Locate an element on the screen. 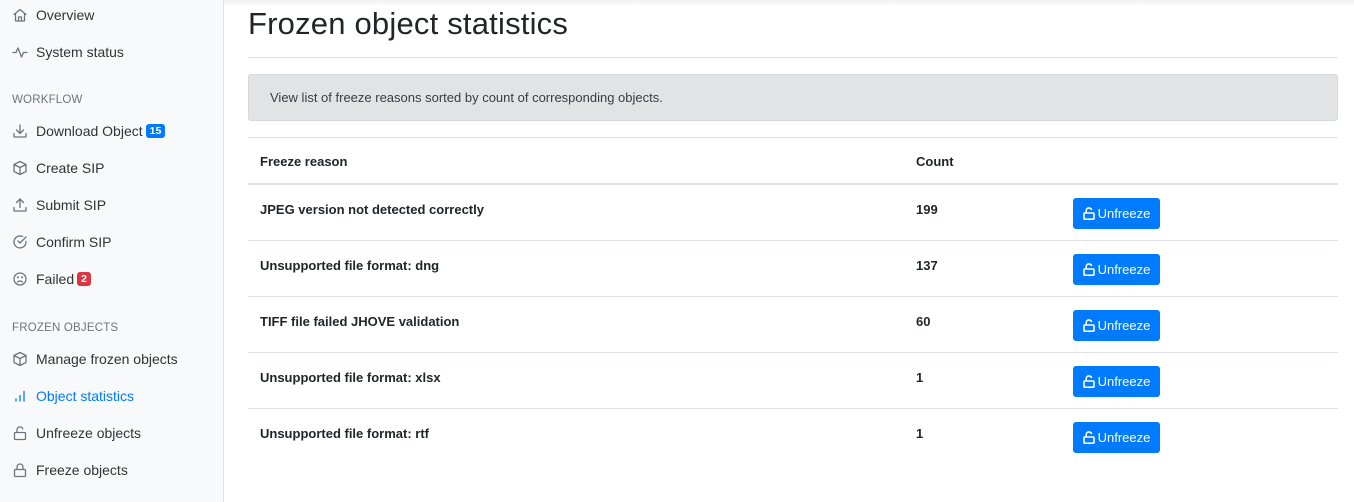  sidebar-item-unfreeze-objects: Unfreeze objects is located at coordinates (111, 433).